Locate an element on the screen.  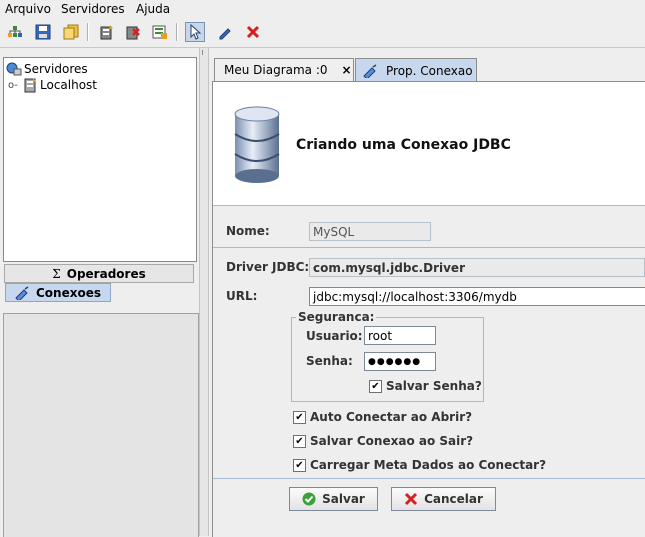
tab-prop-label: Prop. Conexao is located at coordinates (429, 70).